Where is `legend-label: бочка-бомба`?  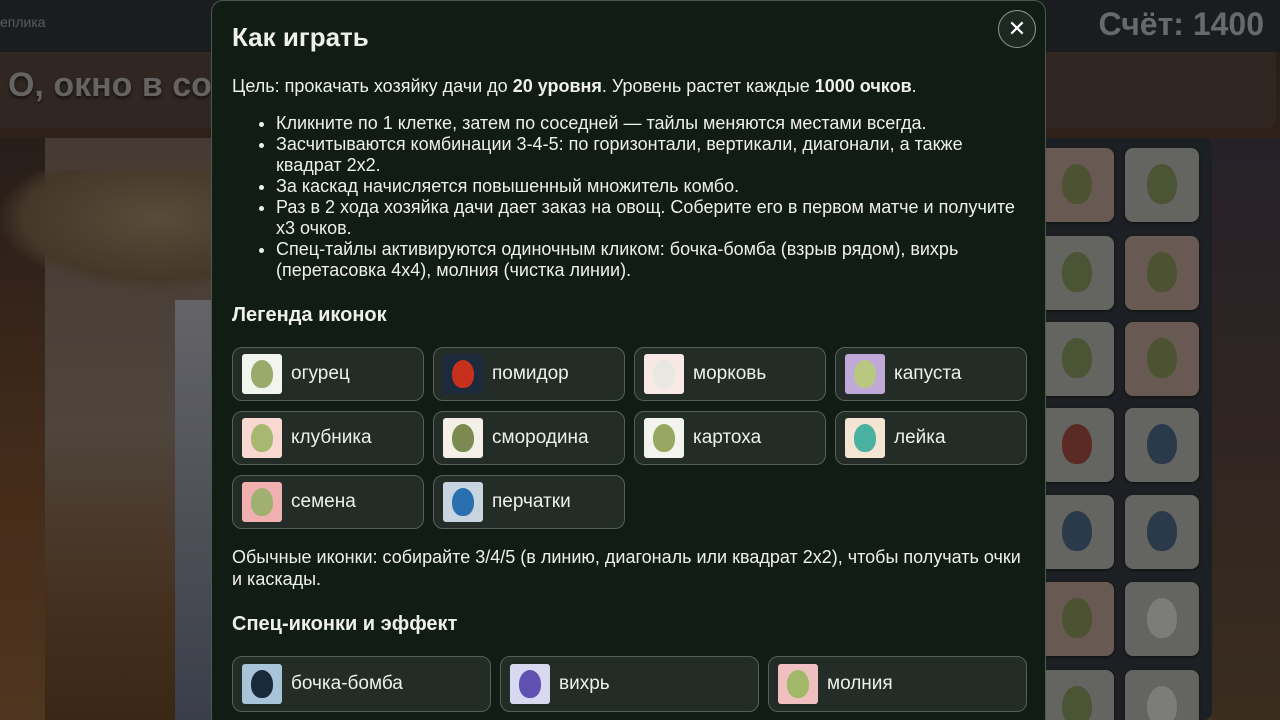
legend-label: бочка-бомба is located at coordinates (347, 683).